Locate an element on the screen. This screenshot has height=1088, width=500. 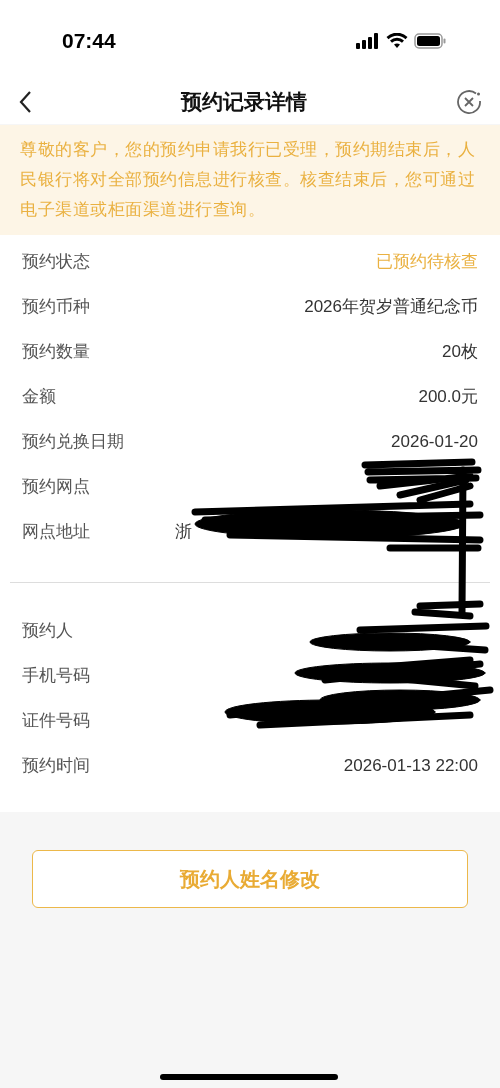
field-label: 证件号码 is located at coordinates (56, 720).